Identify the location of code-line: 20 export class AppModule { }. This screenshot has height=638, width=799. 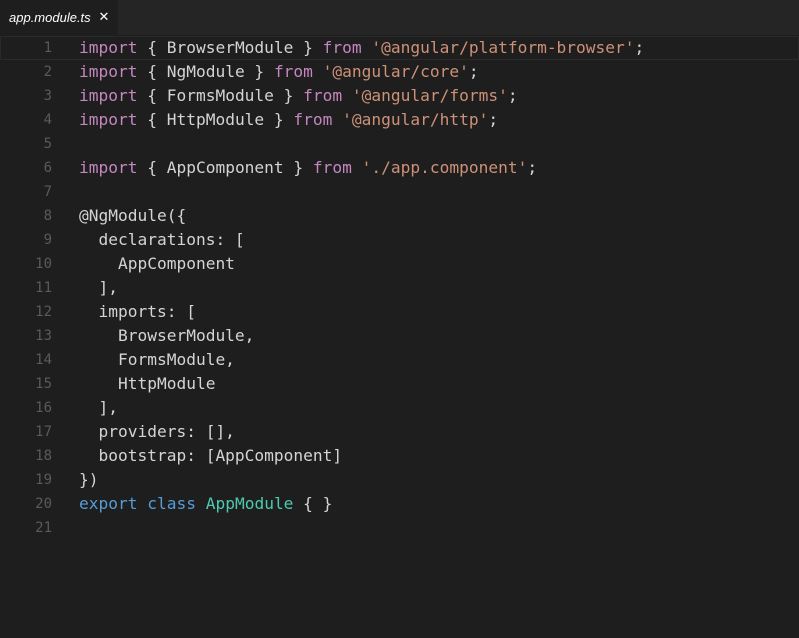
(399, 504).